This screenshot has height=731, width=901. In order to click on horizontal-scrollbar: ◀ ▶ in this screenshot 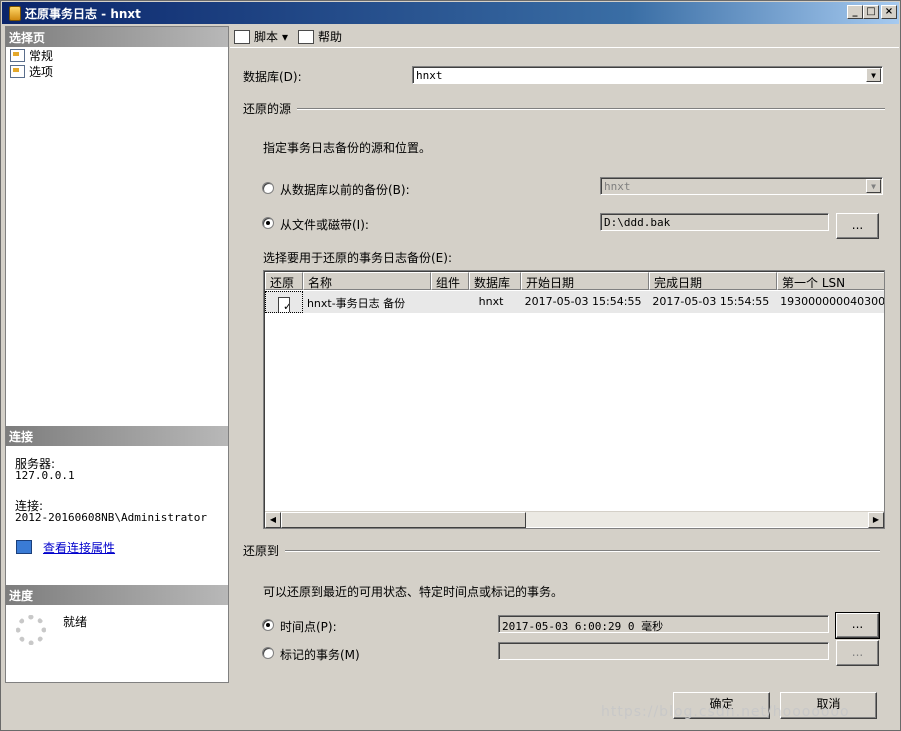, I will do `click(574, 519)`.